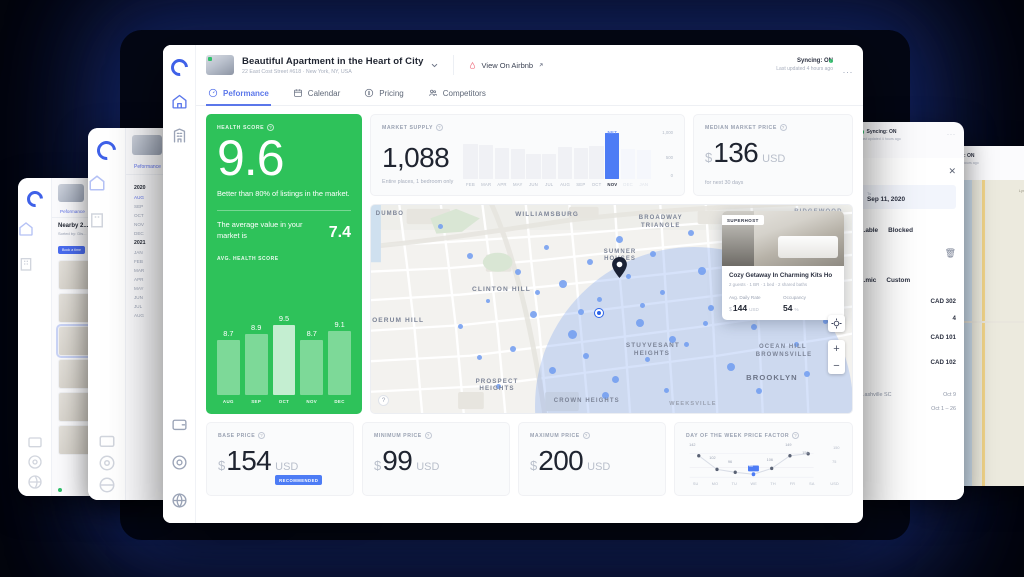 The height and width of the screenshot is (577, 1024). What do you see at coordinates (773, 127) in the screenshot?
I see `card-label: MEDIAN MARKET PRICE ?` at bounding box center [773, 127].